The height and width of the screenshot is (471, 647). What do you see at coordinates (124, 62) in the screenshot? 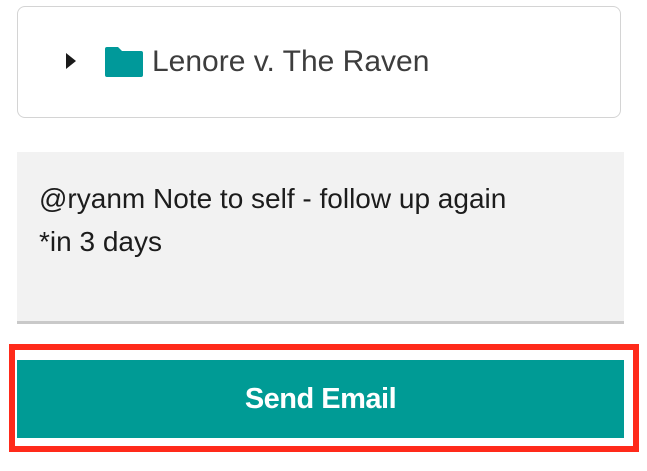
I see `folder-icon` at bounding box center [124, 62].